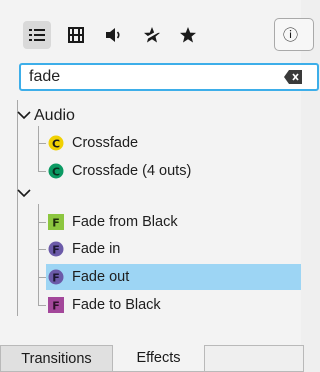 This screenshot has height=372, width=320. Describe the element at coordinates (54, 116) in the screenshot. I see `group-label-audio: Audio` at that location.